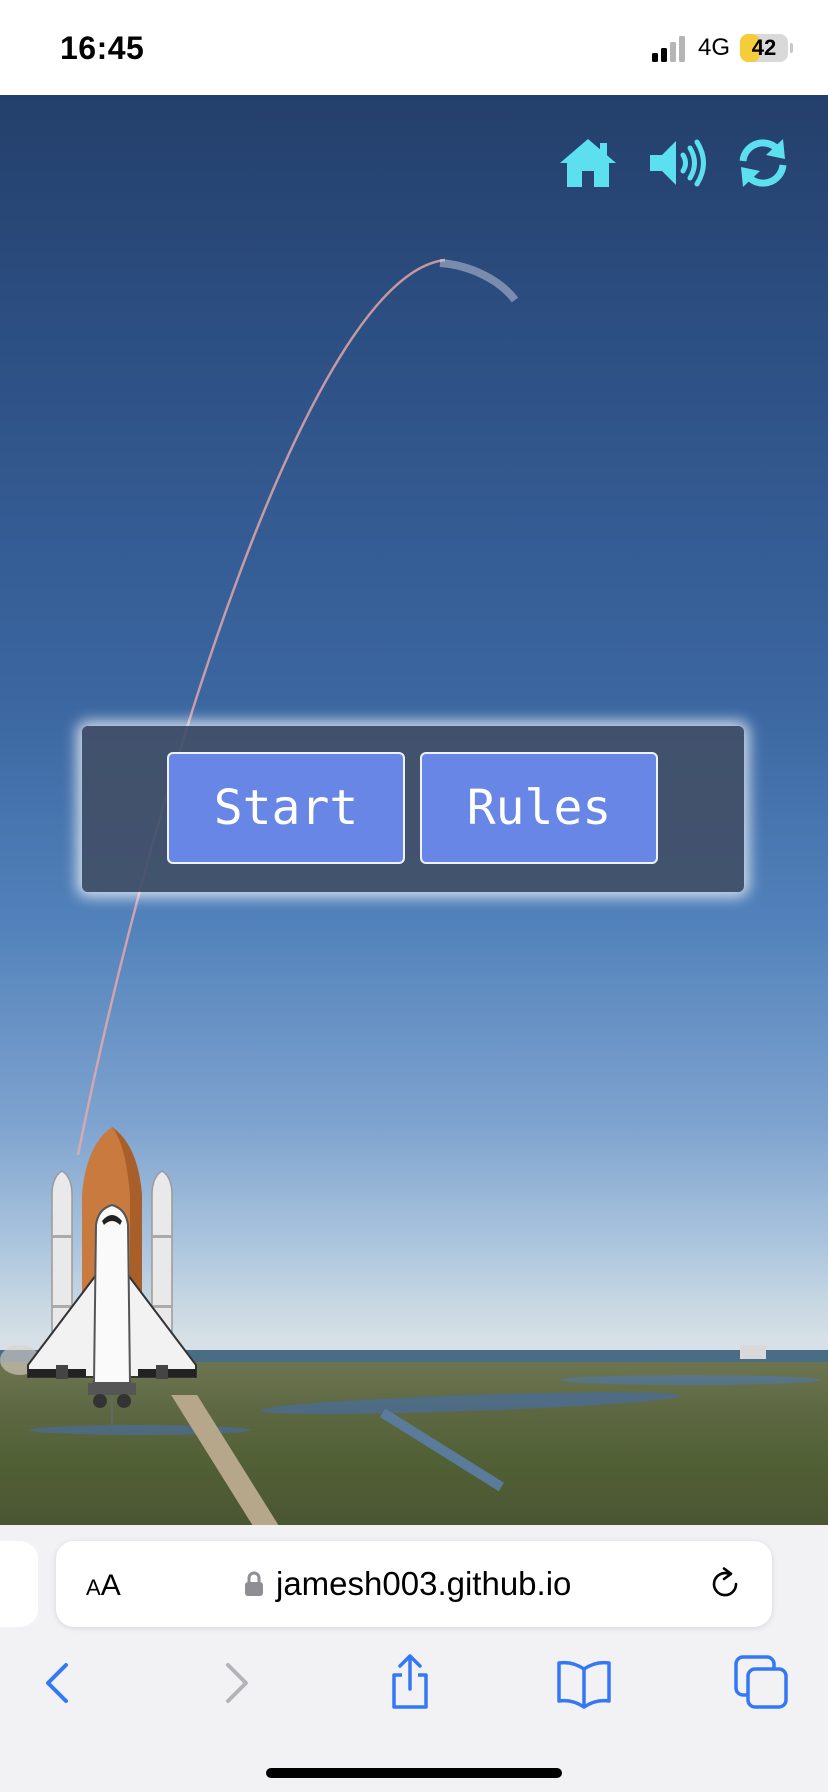  Describe the element at coordinates (103, 1586) in the screenshot. I see `text-size-button: AA` at that location.